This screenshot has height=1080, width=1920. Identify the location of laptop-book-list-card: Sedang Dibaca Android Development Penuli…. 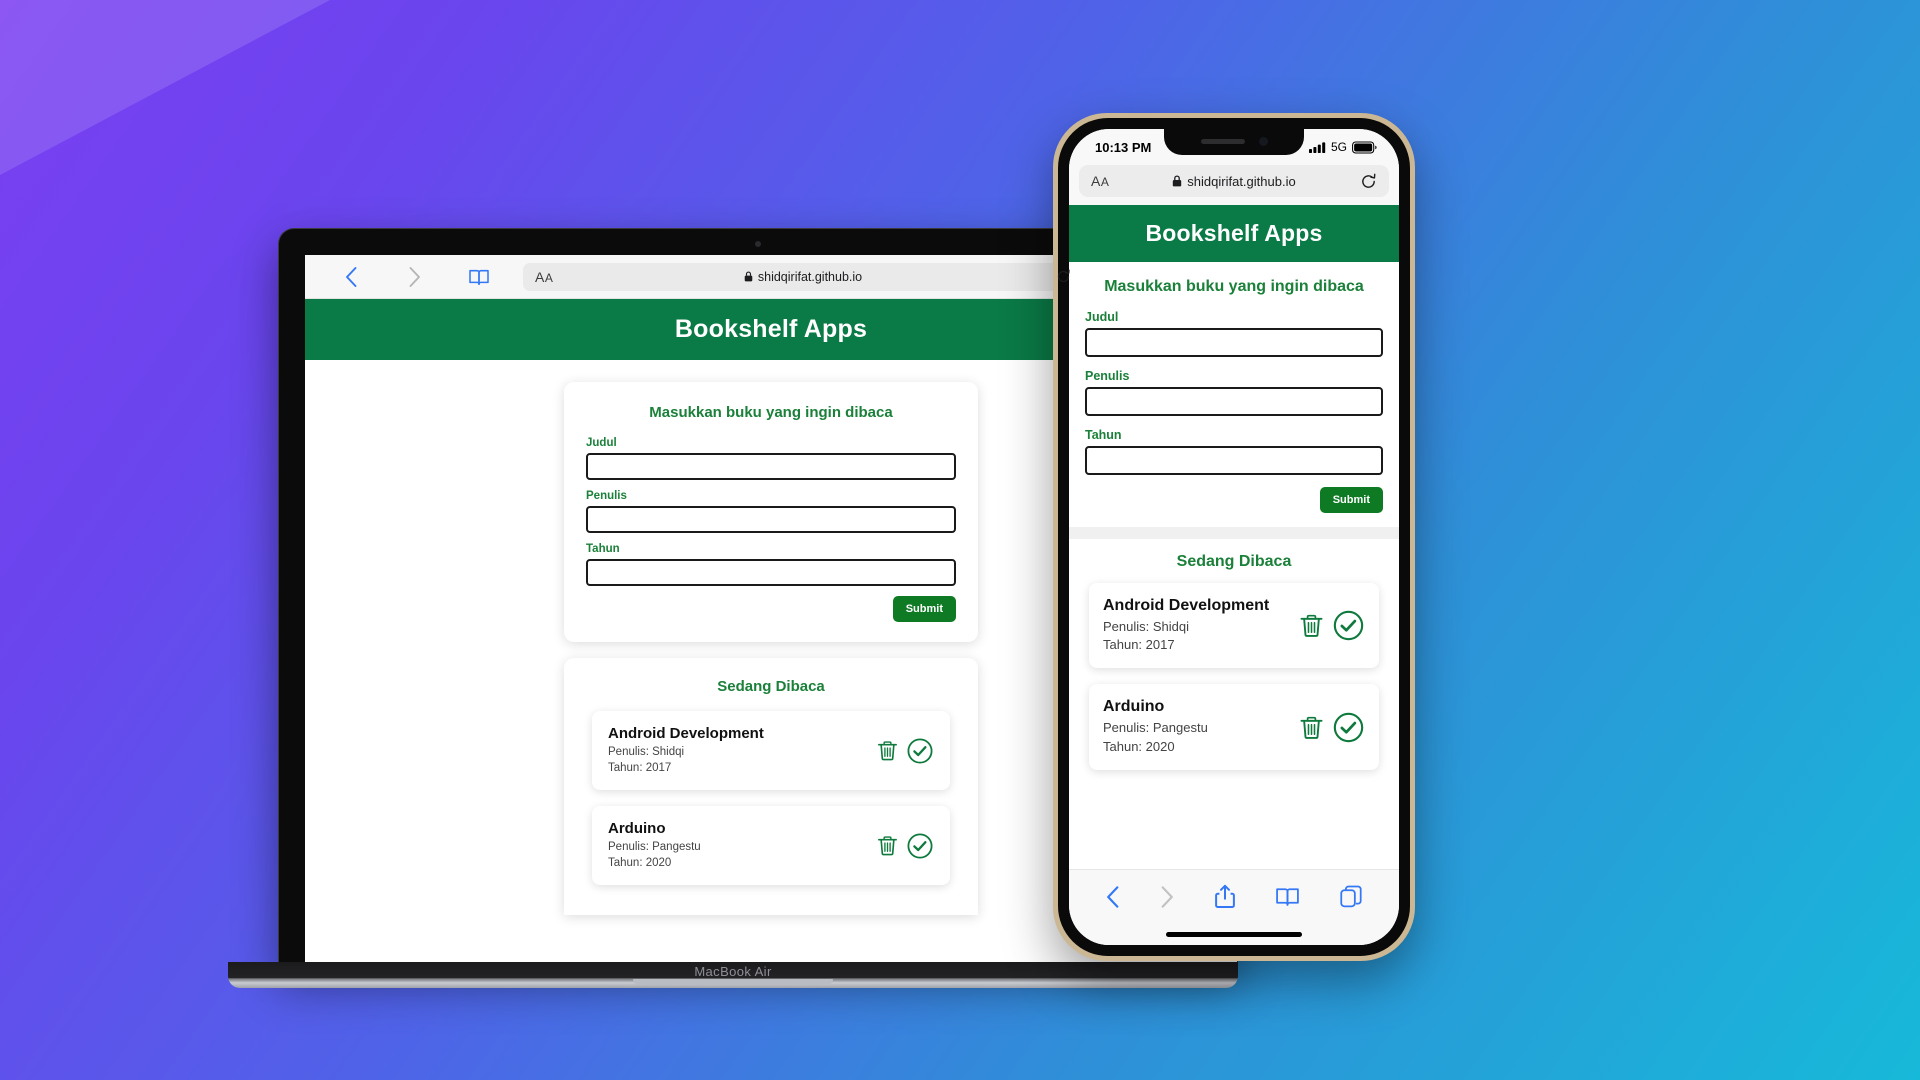
(771, 787).